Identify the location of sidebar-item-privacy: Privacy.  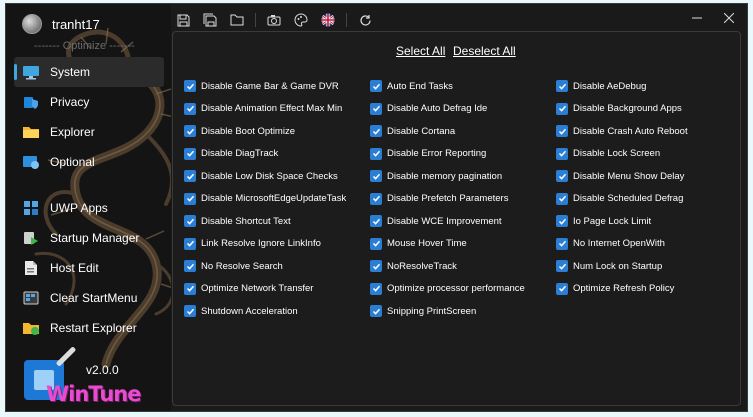
(89, 102).